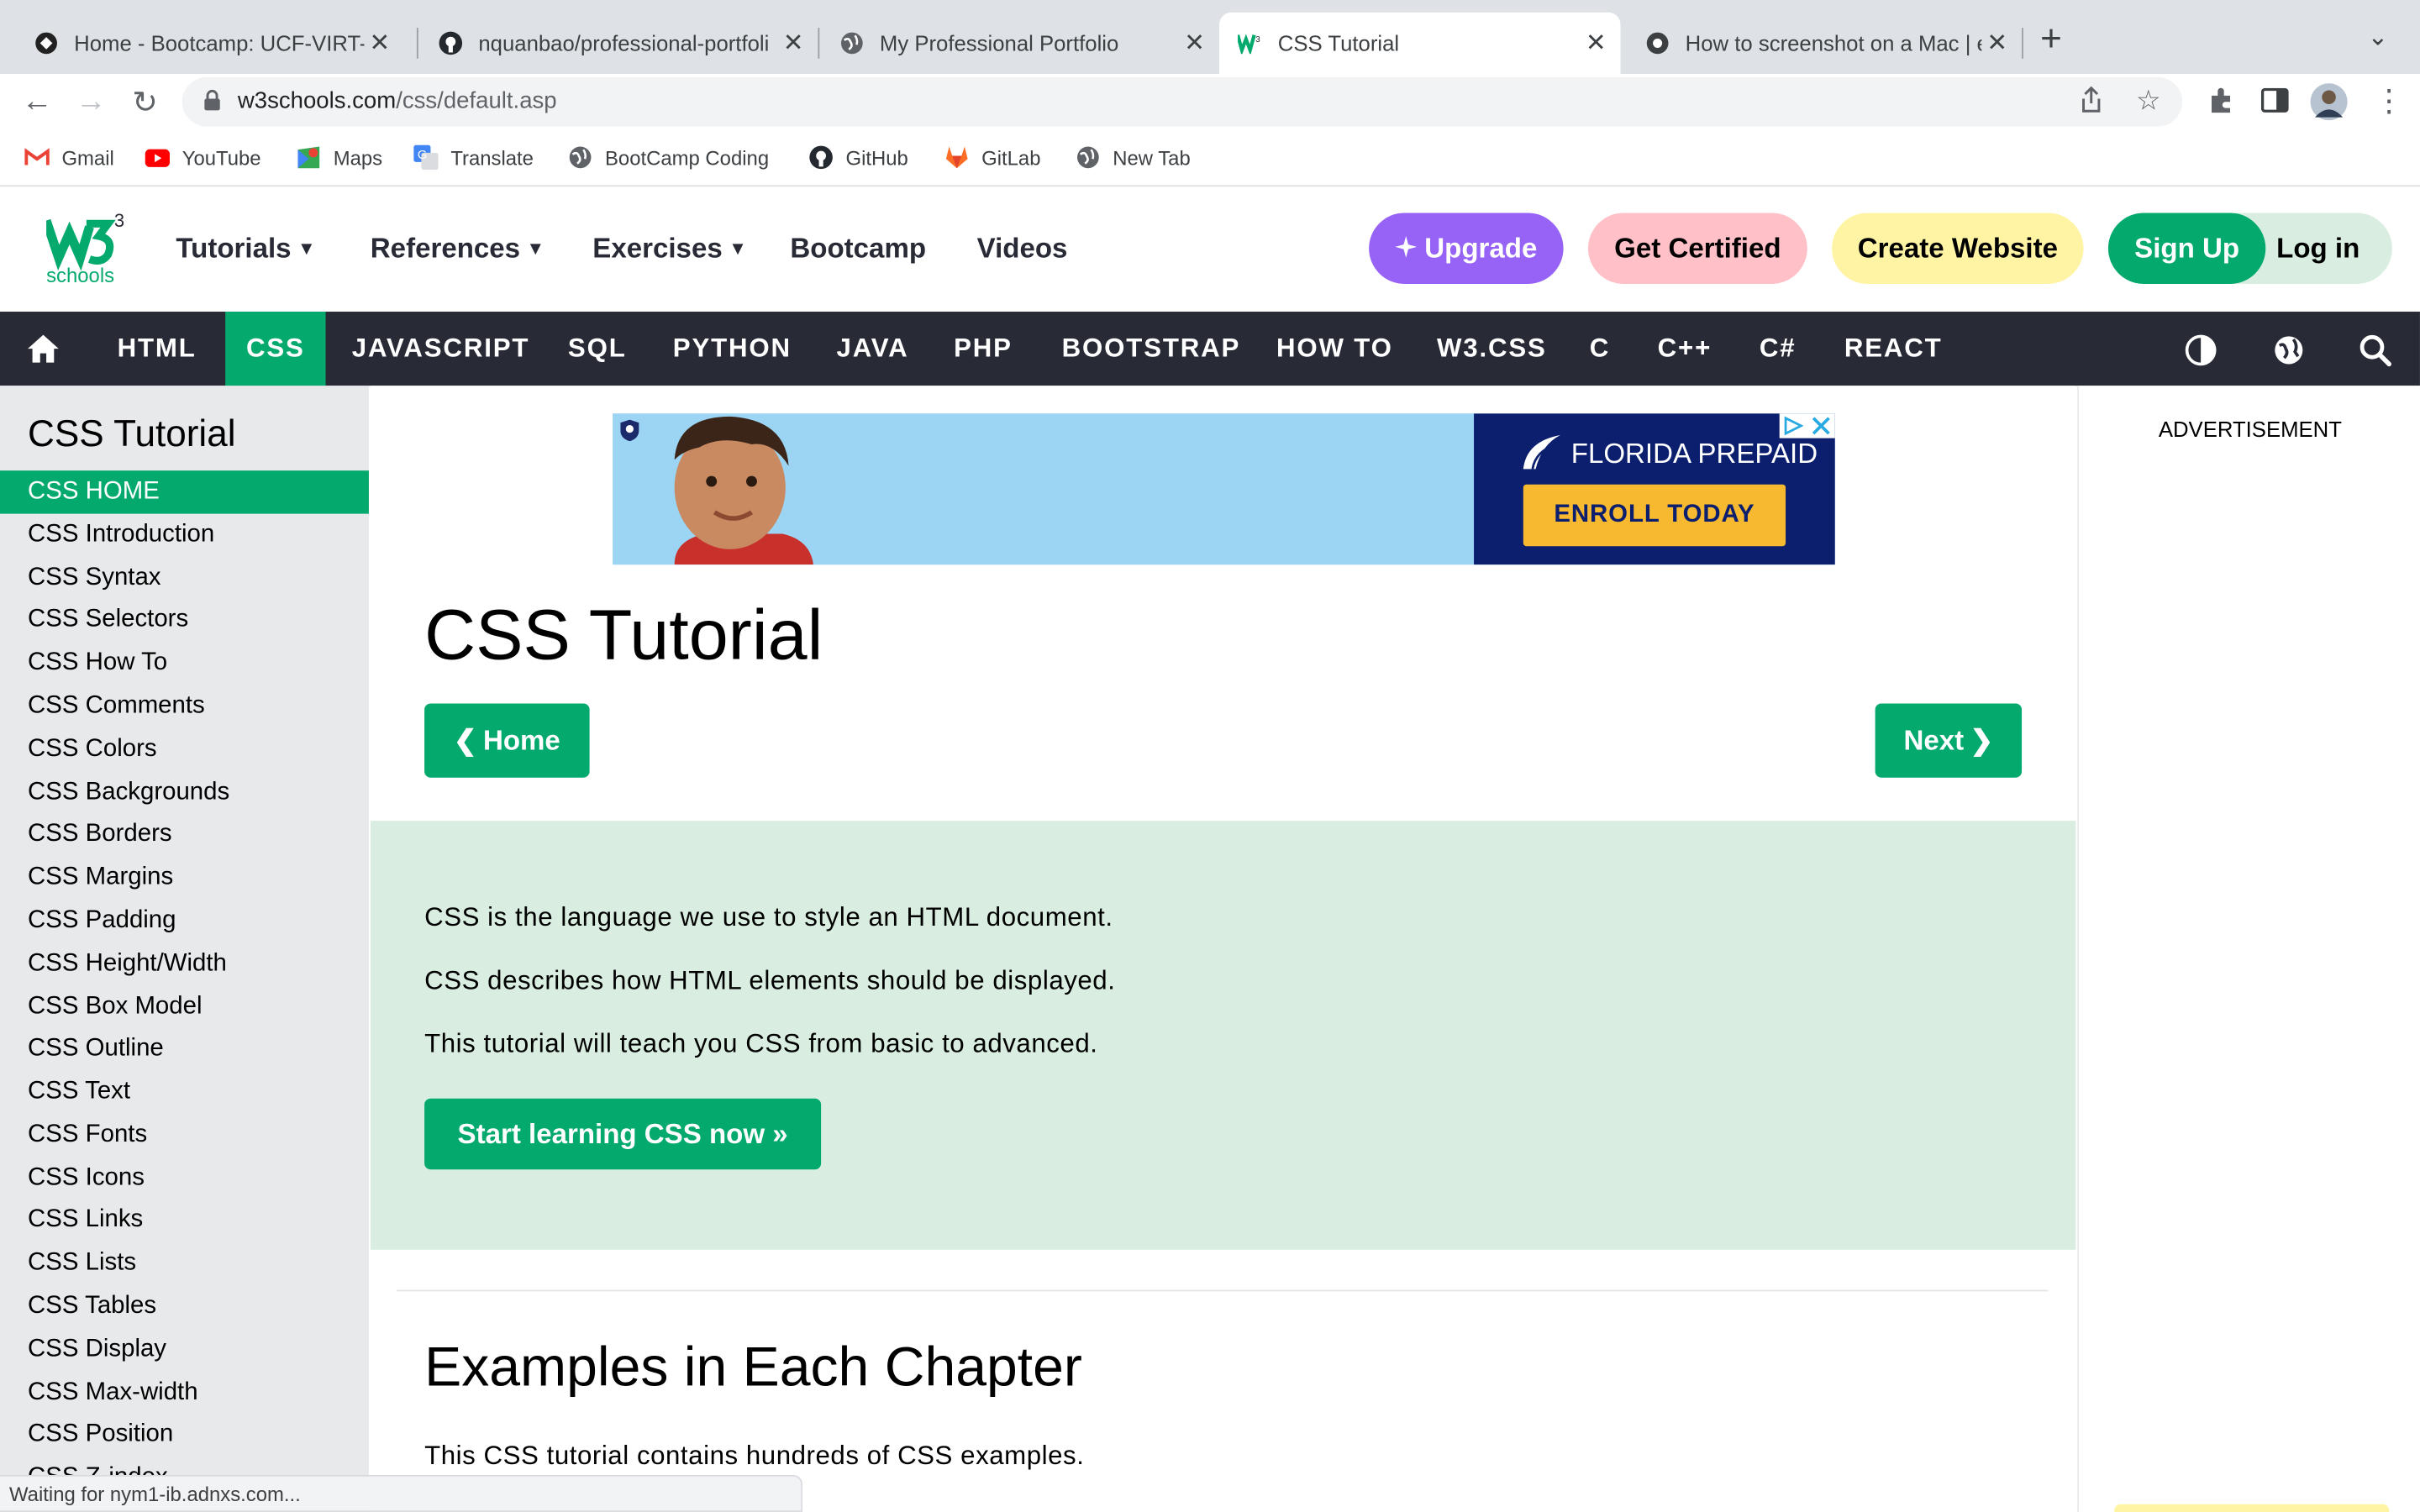 The width and height of the screenshot is (2420, 1512). I want to click on nav-sql: SQL, so click(597, 349).